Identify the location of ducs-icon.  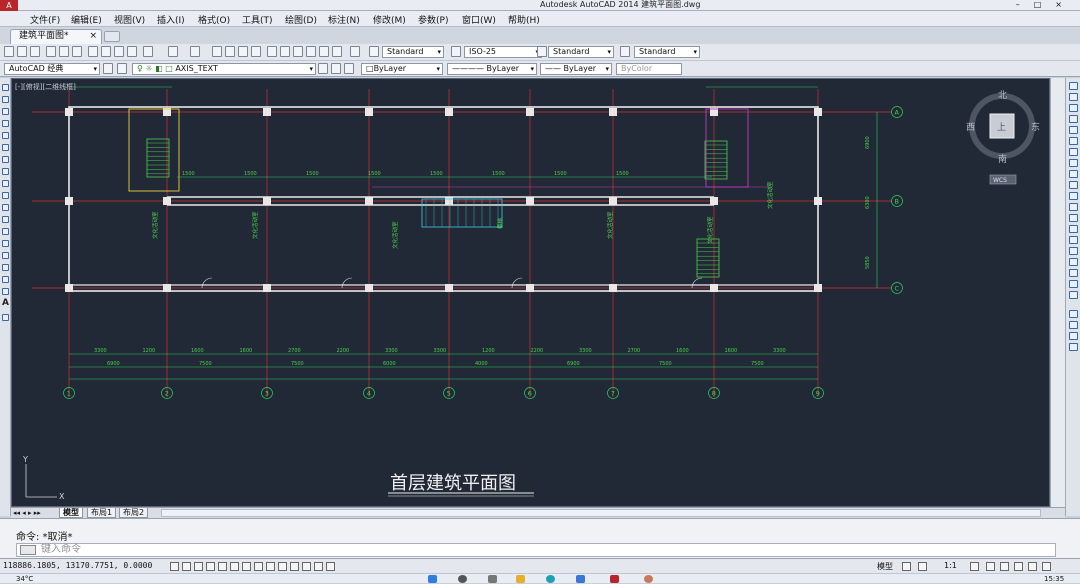
(270, 566).